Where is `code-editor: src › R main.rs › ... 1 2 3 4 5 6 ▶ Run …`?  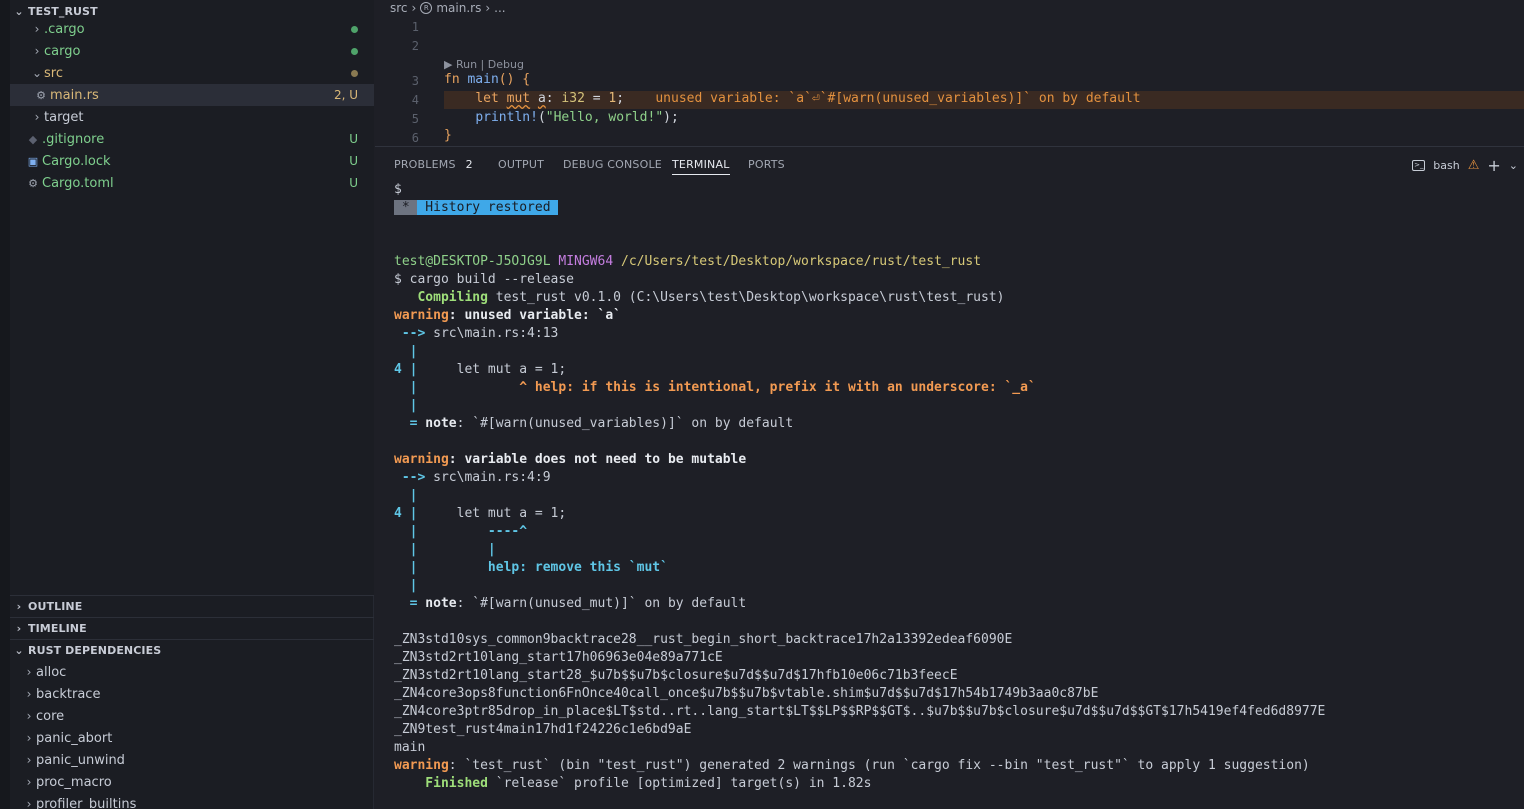 code-editor: src › R main.rs › ... 1 2 3 4 5 6 ▶ Run … is located at coordinates (949, 73).